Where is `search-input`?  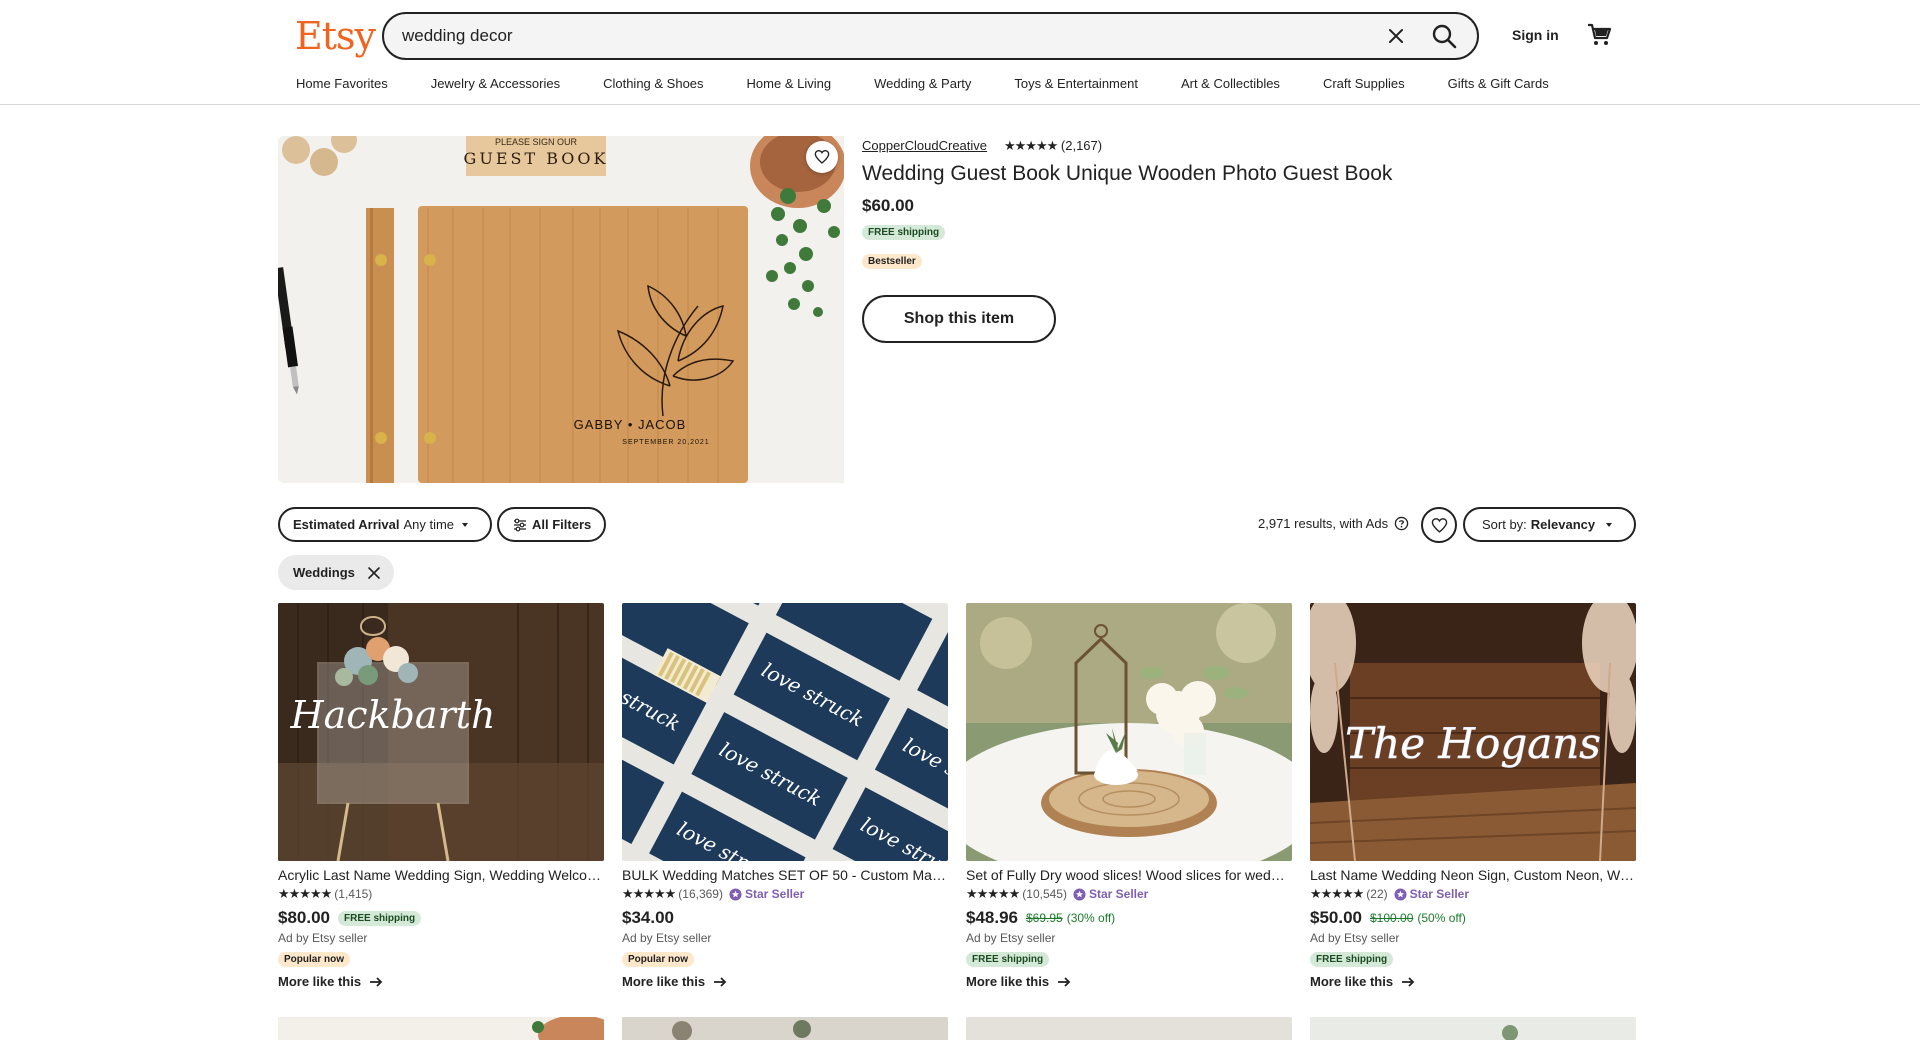 search-input is located at coordinates (877, 36).